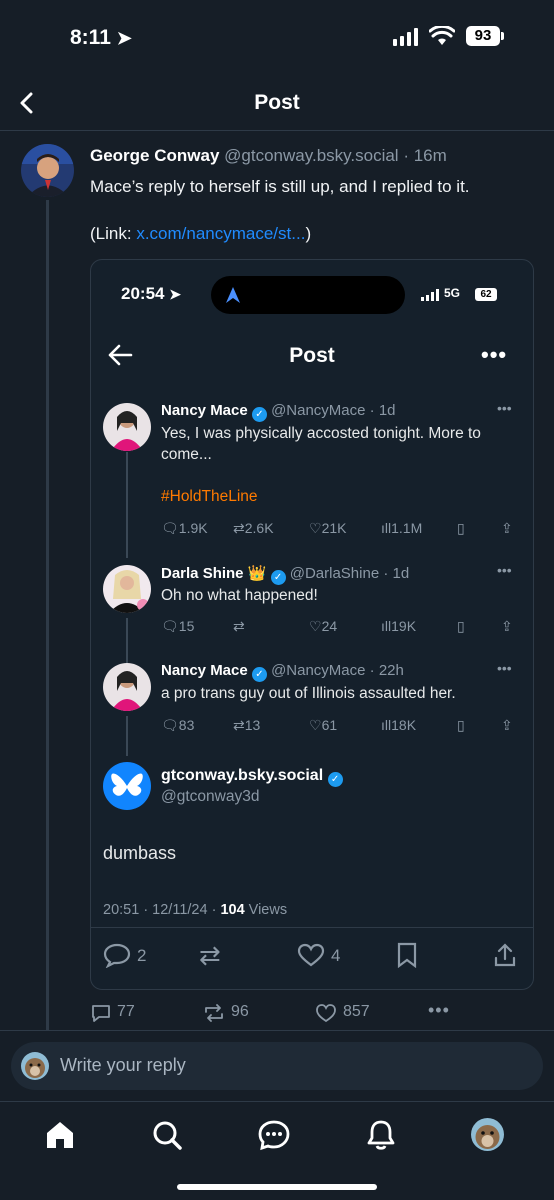 The image size is (554, 1200). I want to click on profile-avatar, so click(487, 1134).